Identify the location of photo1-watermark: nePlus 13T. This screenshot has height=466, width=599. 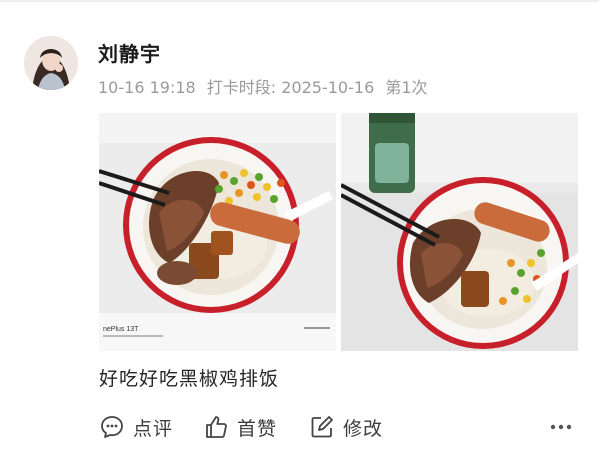
(121, 329).